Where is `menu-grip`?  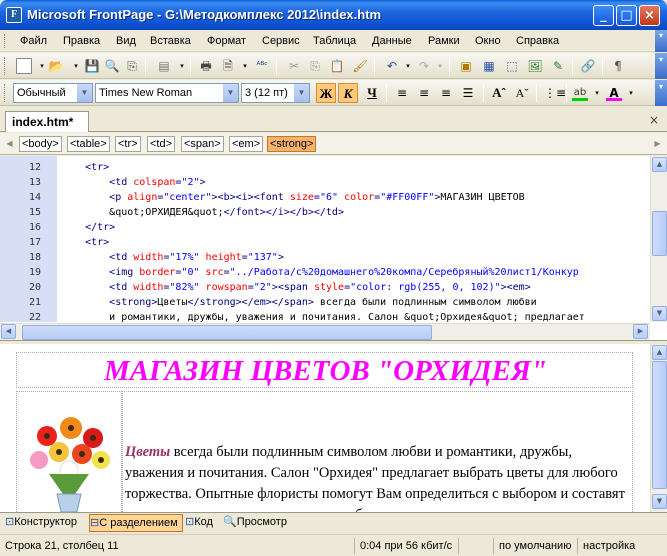 menu-grip is located at coordinates (5, 41).